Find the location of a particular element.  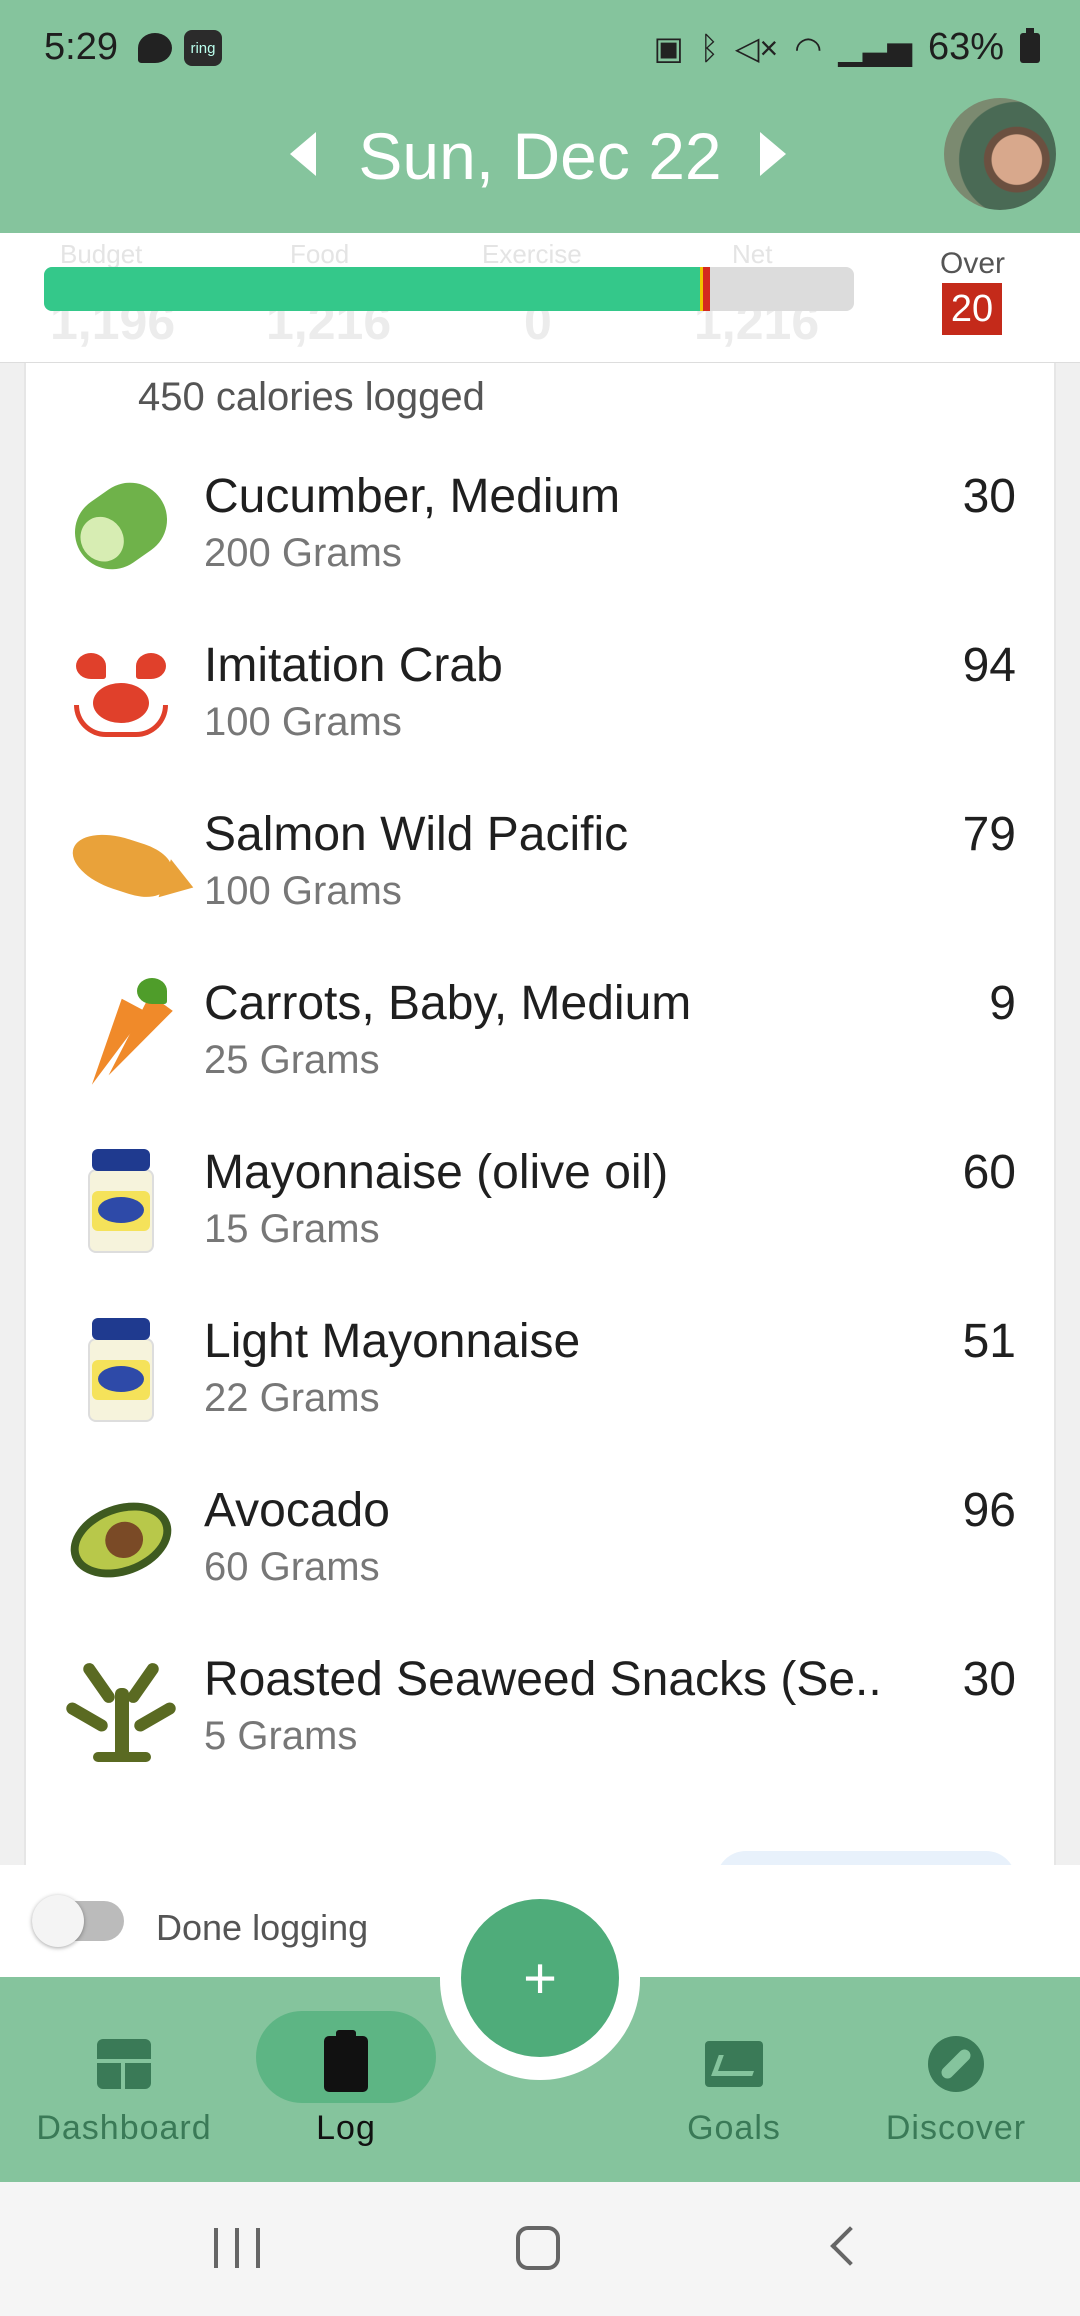

food-name: Light Mayonnaise is located at coordinates (392, 1341).